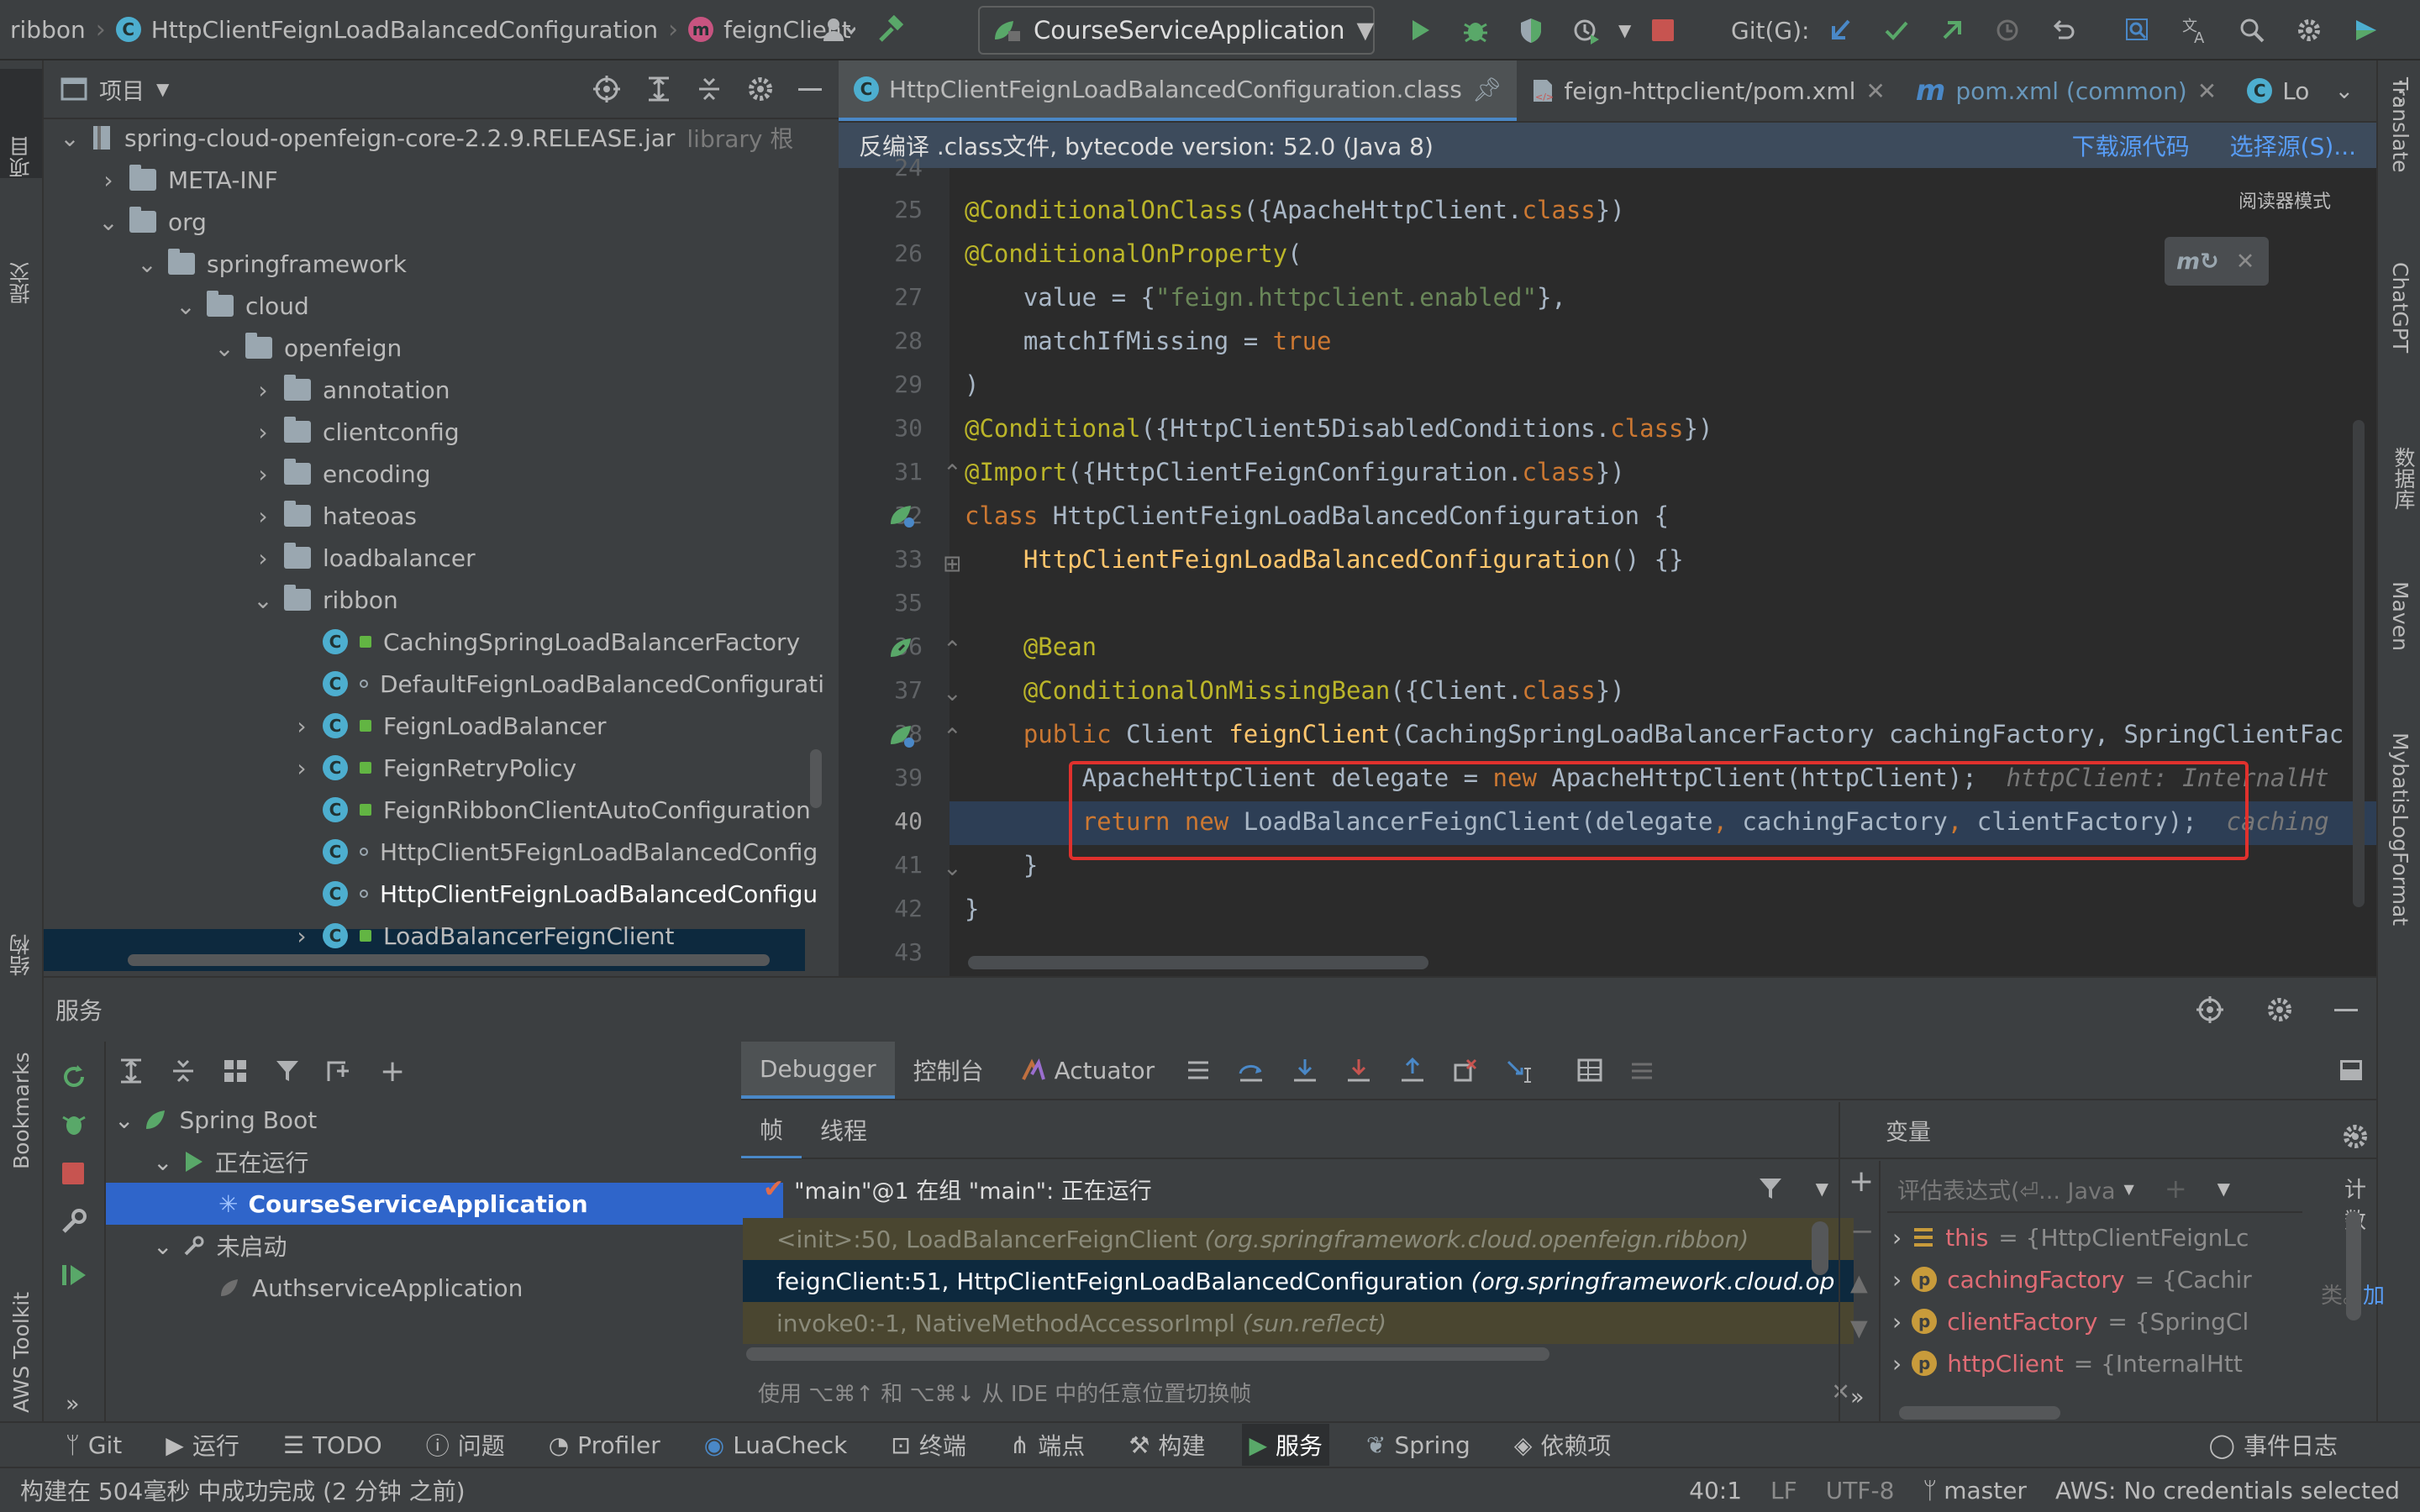 The height and width of the screenshot is (1512, 2420). What do you see at coordinates (1951, 30) in the screenshot?
I see `git-push-icon` at bounding box center [1951, 30].